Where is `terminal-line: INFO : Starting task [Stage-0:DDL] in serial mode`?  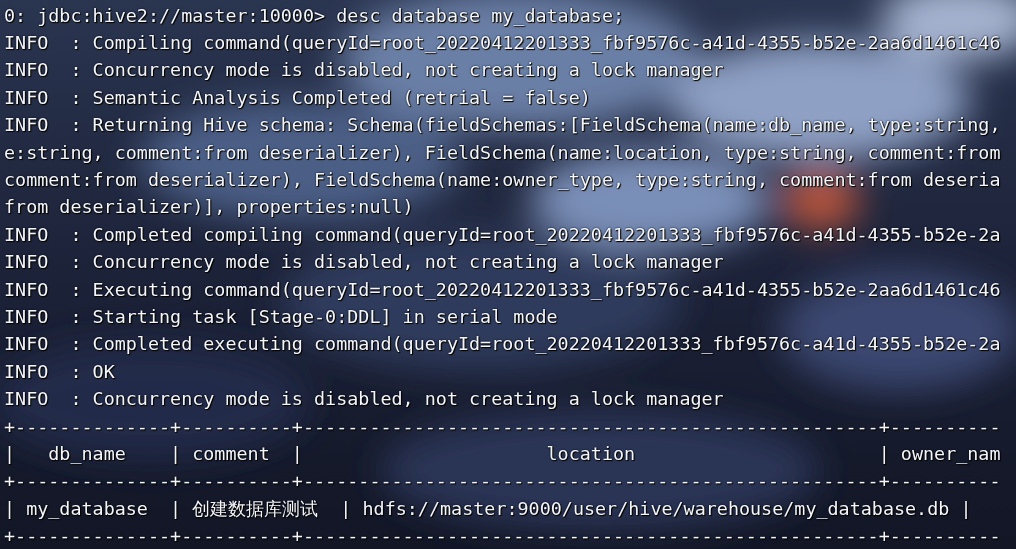 terminal-line: INFO : Starting task [Stage-0:DDL] in serial mode is located at coordinates (281, 317).